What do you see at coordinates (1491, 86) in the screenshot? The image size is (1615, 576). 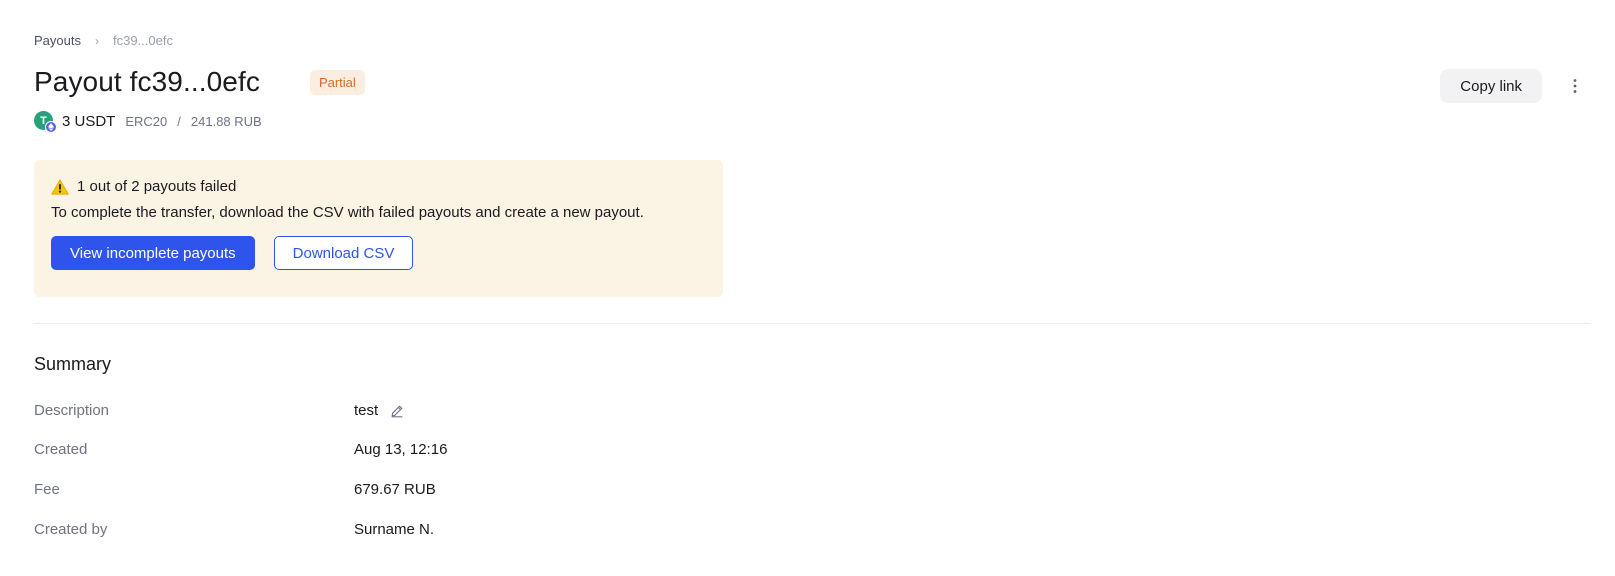 I see `copy-link-button: Copy link` at bounding box center [1491, 86].